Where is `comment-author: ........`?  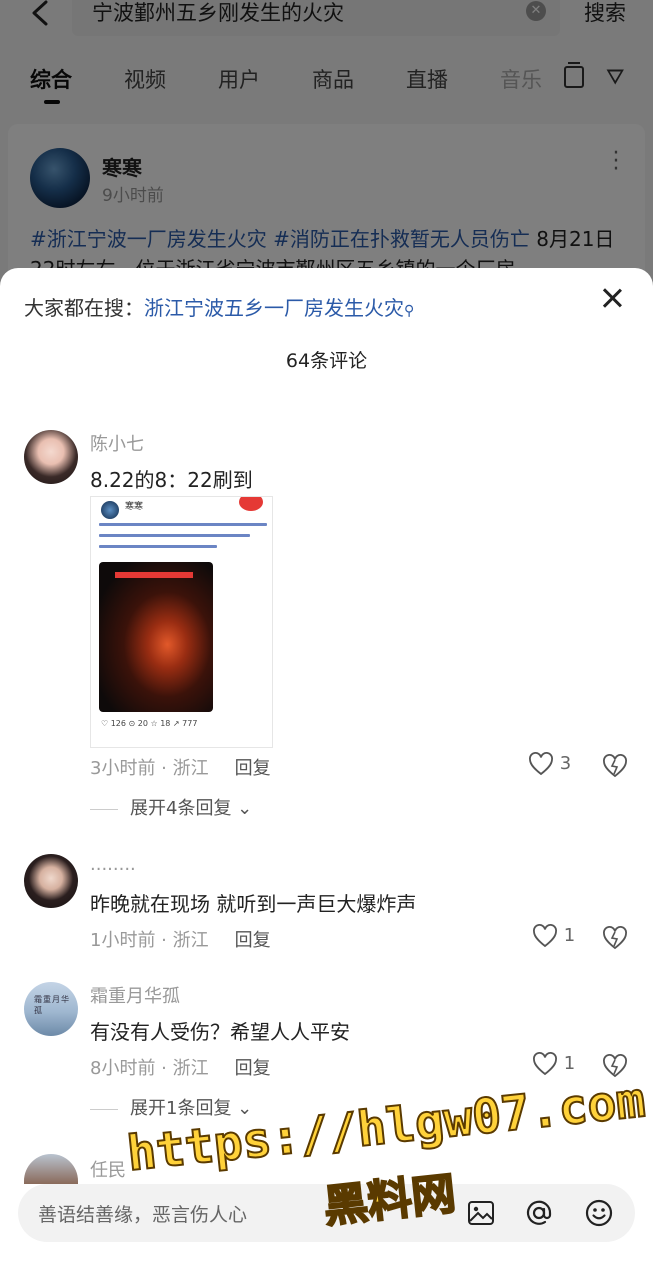 comment-author: ........ is located at coordinates (113, 864).